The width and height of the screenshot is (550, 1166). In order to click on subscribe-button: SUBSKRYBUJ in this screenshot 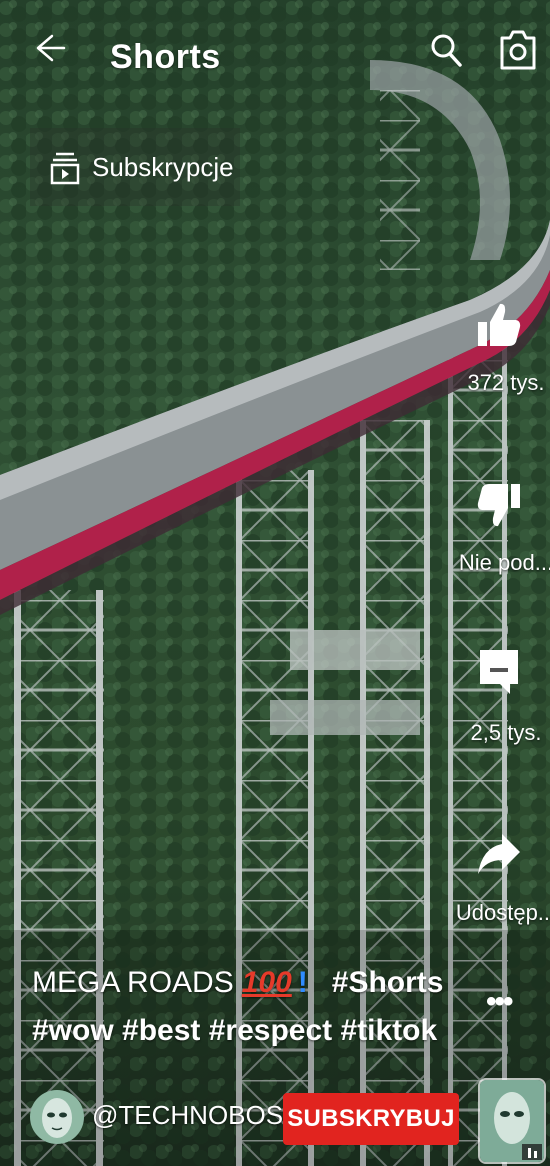, I will do `click(371, 1119)`.